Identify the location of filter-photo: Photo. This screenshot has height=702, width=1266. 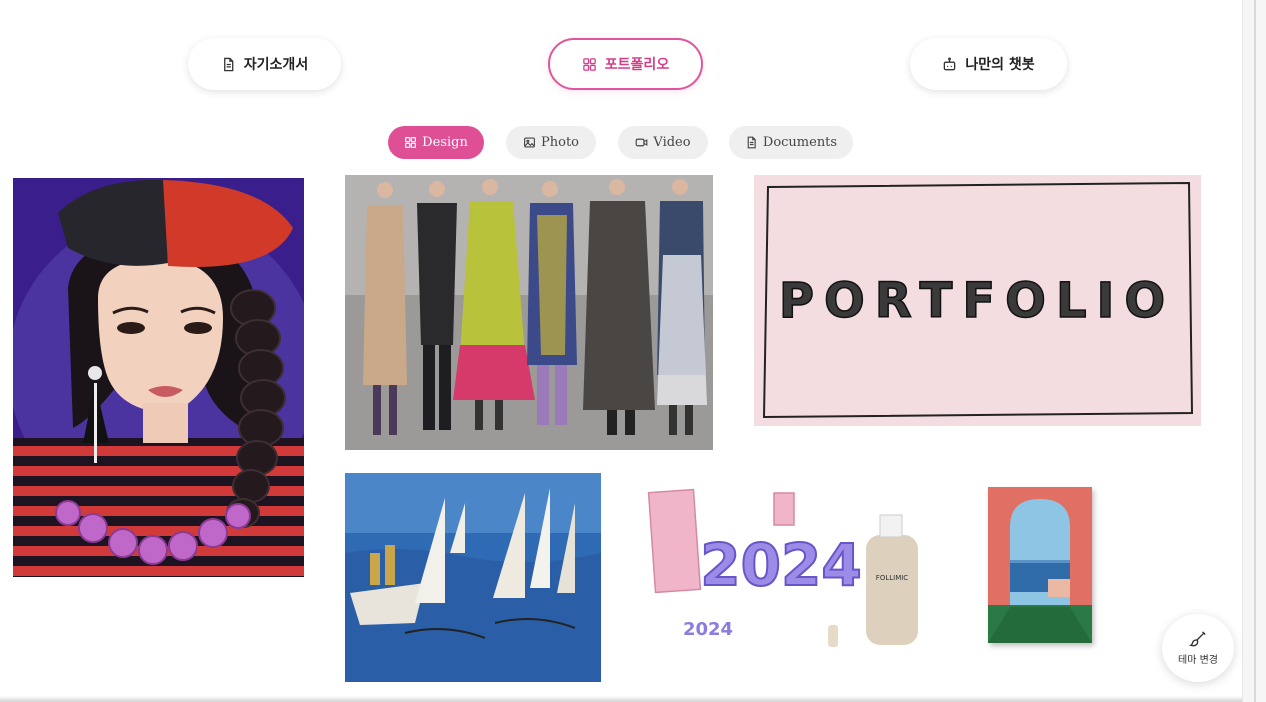
(551, 142).